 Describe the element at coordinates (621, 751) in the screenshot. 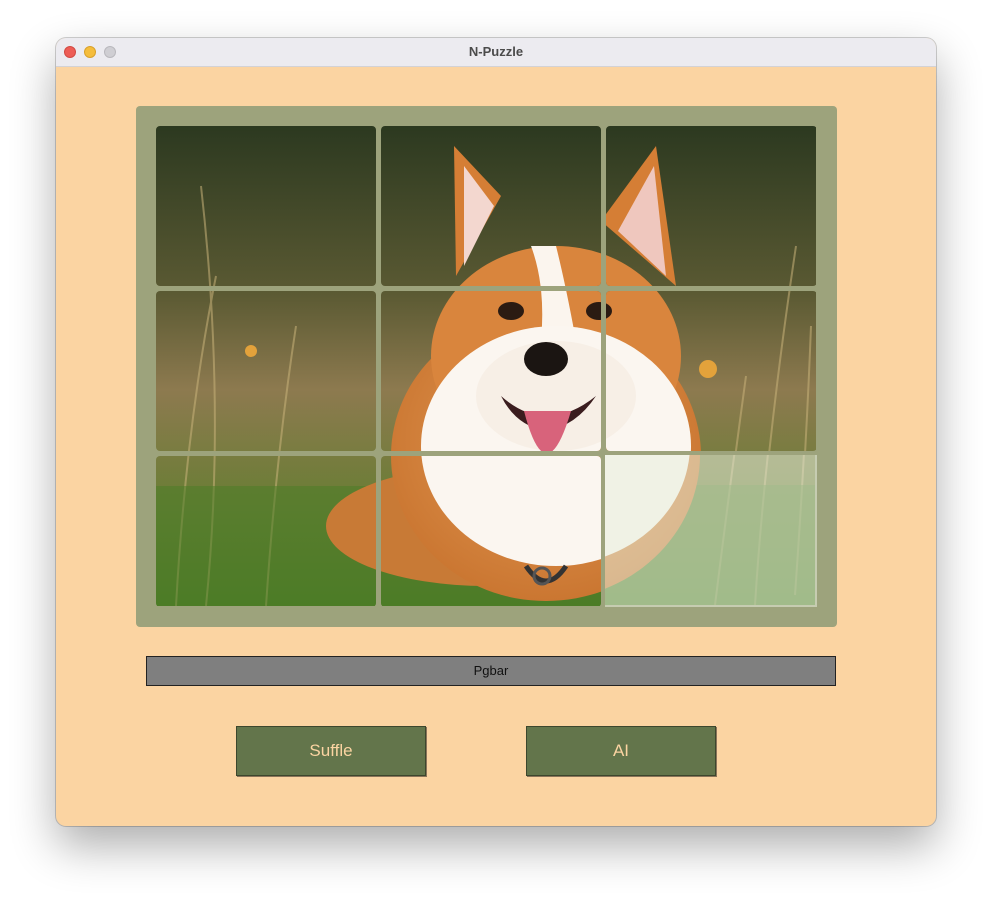

I see `ai-solve-button: AI` at that location.